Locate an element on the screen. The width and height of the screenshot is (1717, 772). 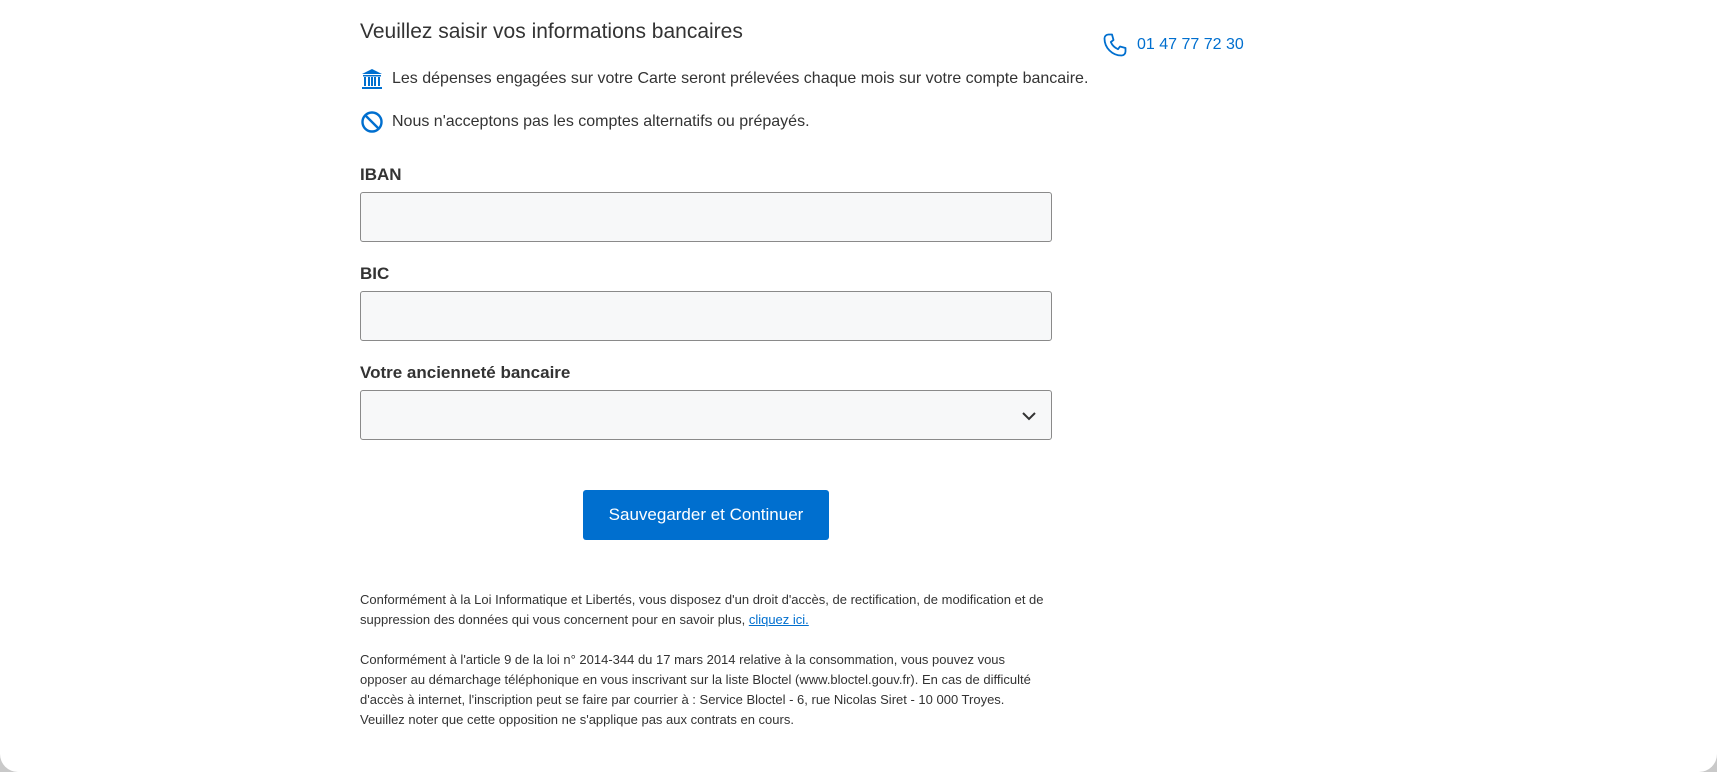
bank-seniority-select is located at coordinates (706, 415).